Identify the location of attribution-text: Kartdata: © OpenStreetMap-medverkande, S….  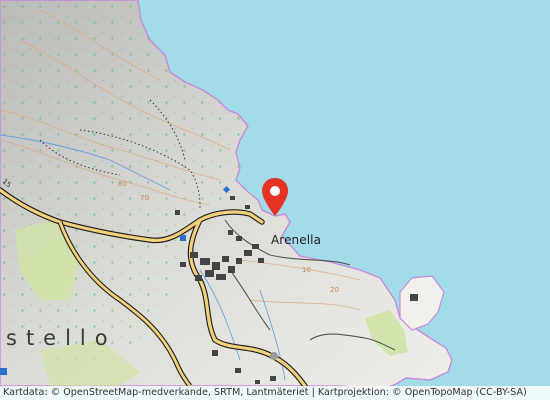
(265, 392).